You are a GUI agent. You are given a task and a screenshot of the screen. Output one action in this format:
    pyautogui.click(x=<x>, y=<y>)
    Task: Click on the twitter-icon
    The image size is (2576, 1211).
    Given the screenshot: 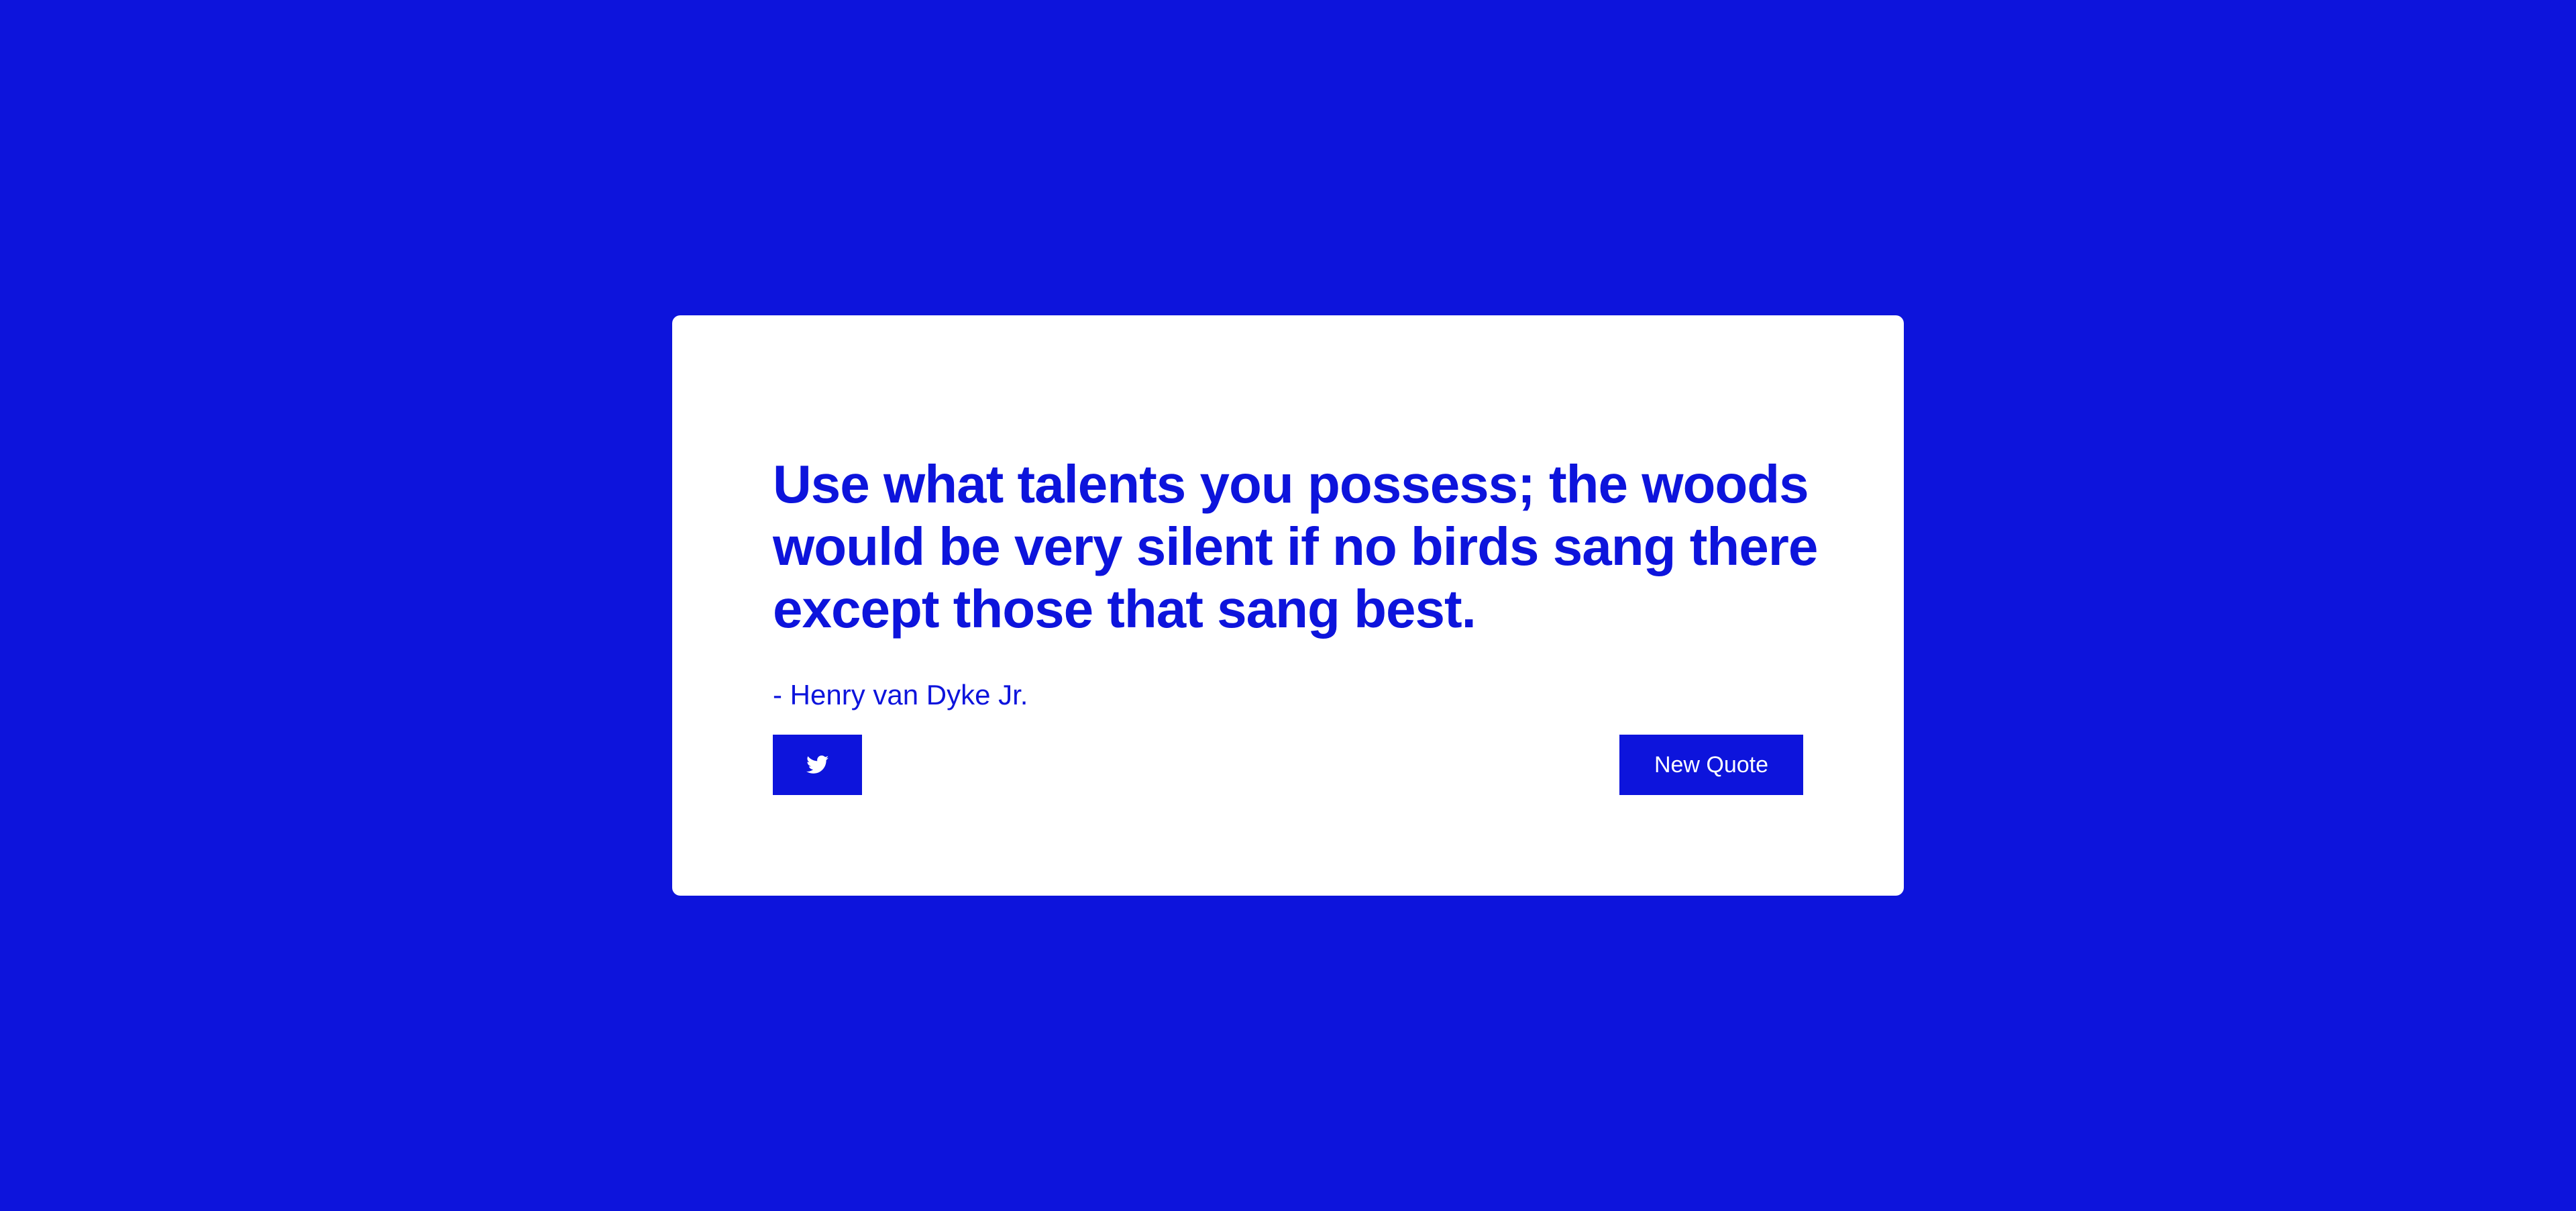 What is the action you would take?
    pyautogui.click(x=817, y=764)
    